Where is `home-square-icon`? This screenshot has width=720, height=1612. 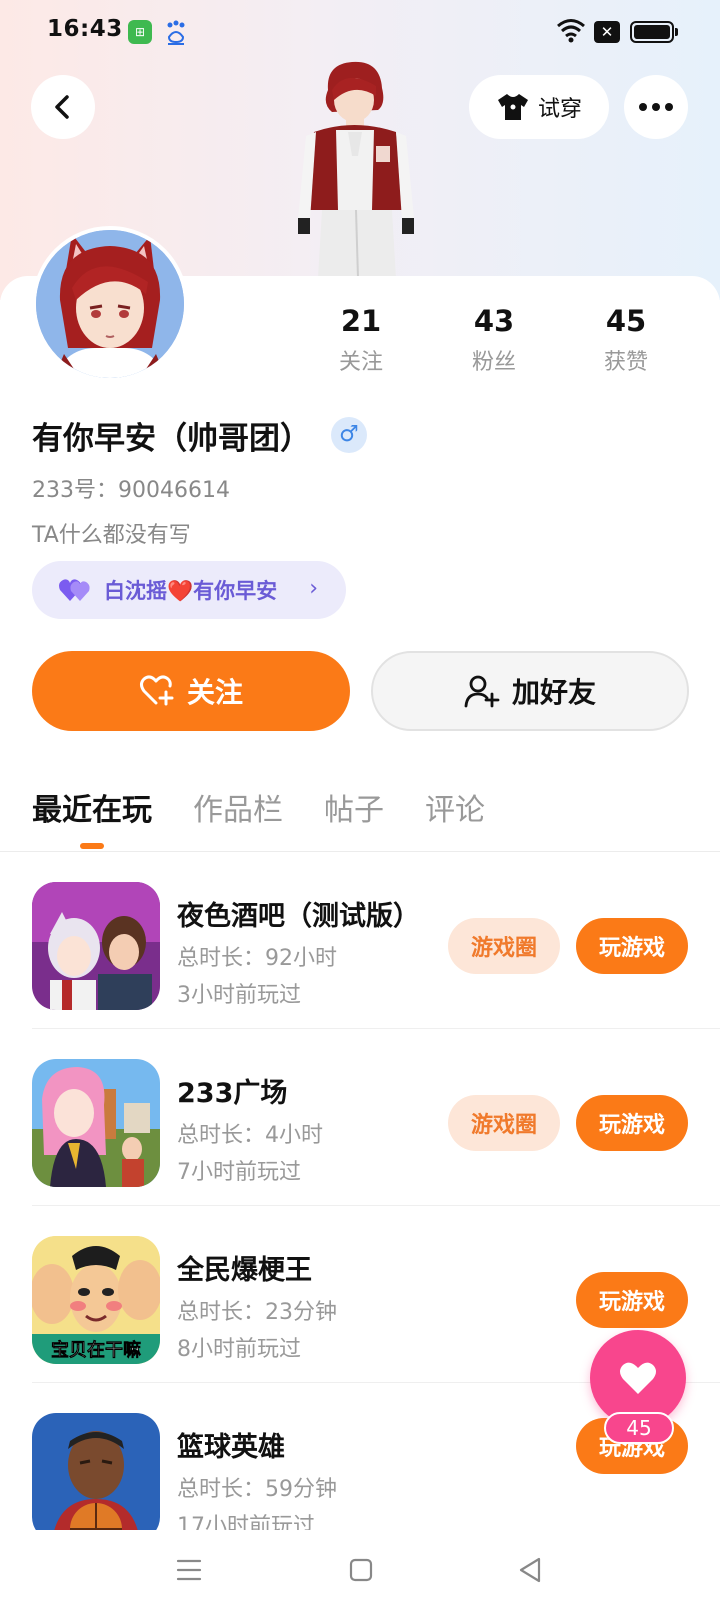 home-square-icon is located at coordinates (361, 1570).